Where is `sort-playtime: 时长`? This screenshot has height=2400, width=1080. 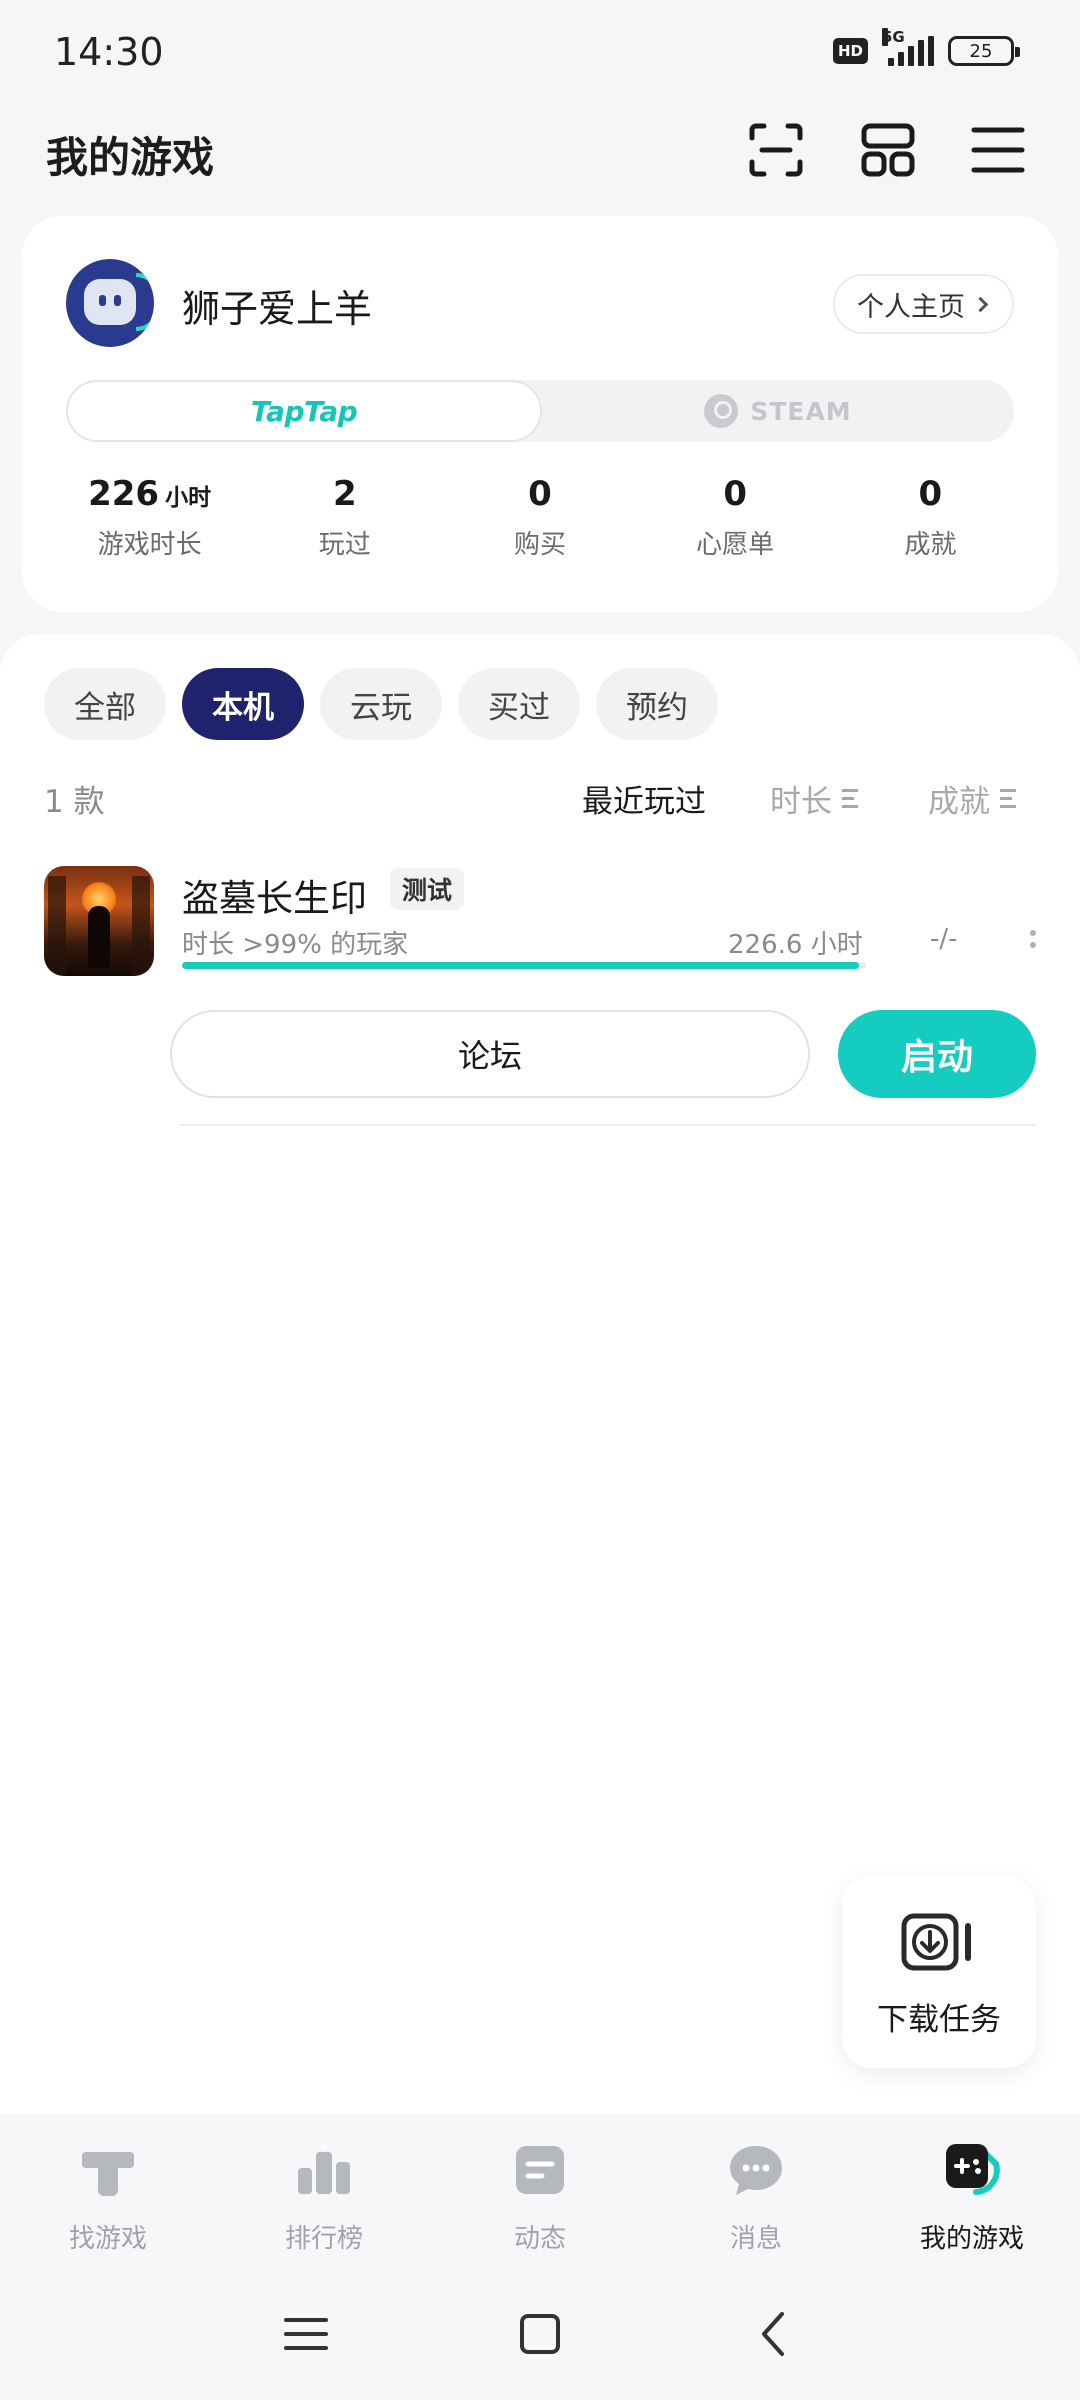
sort-playtime: 时长 is located at coordinates (814, 798).